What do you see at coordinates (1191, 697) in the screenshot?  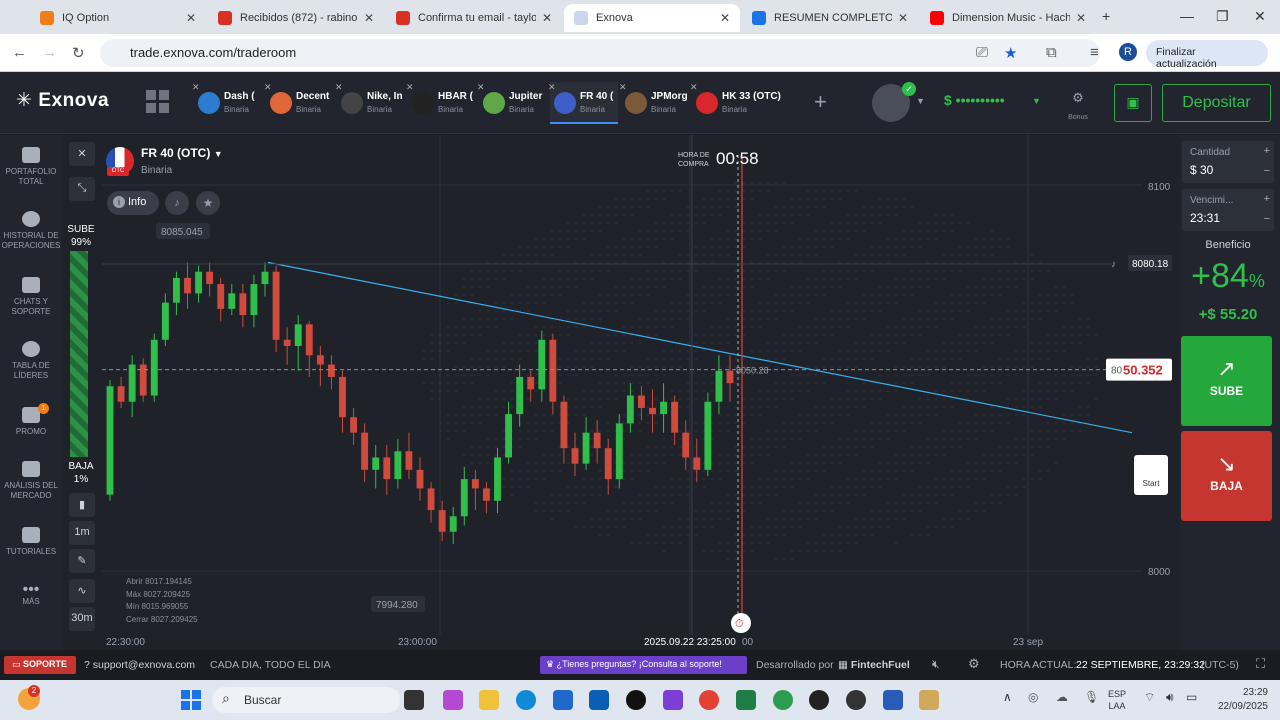 I see `battery-icon: ▭` at bounding box center [1191, 697].